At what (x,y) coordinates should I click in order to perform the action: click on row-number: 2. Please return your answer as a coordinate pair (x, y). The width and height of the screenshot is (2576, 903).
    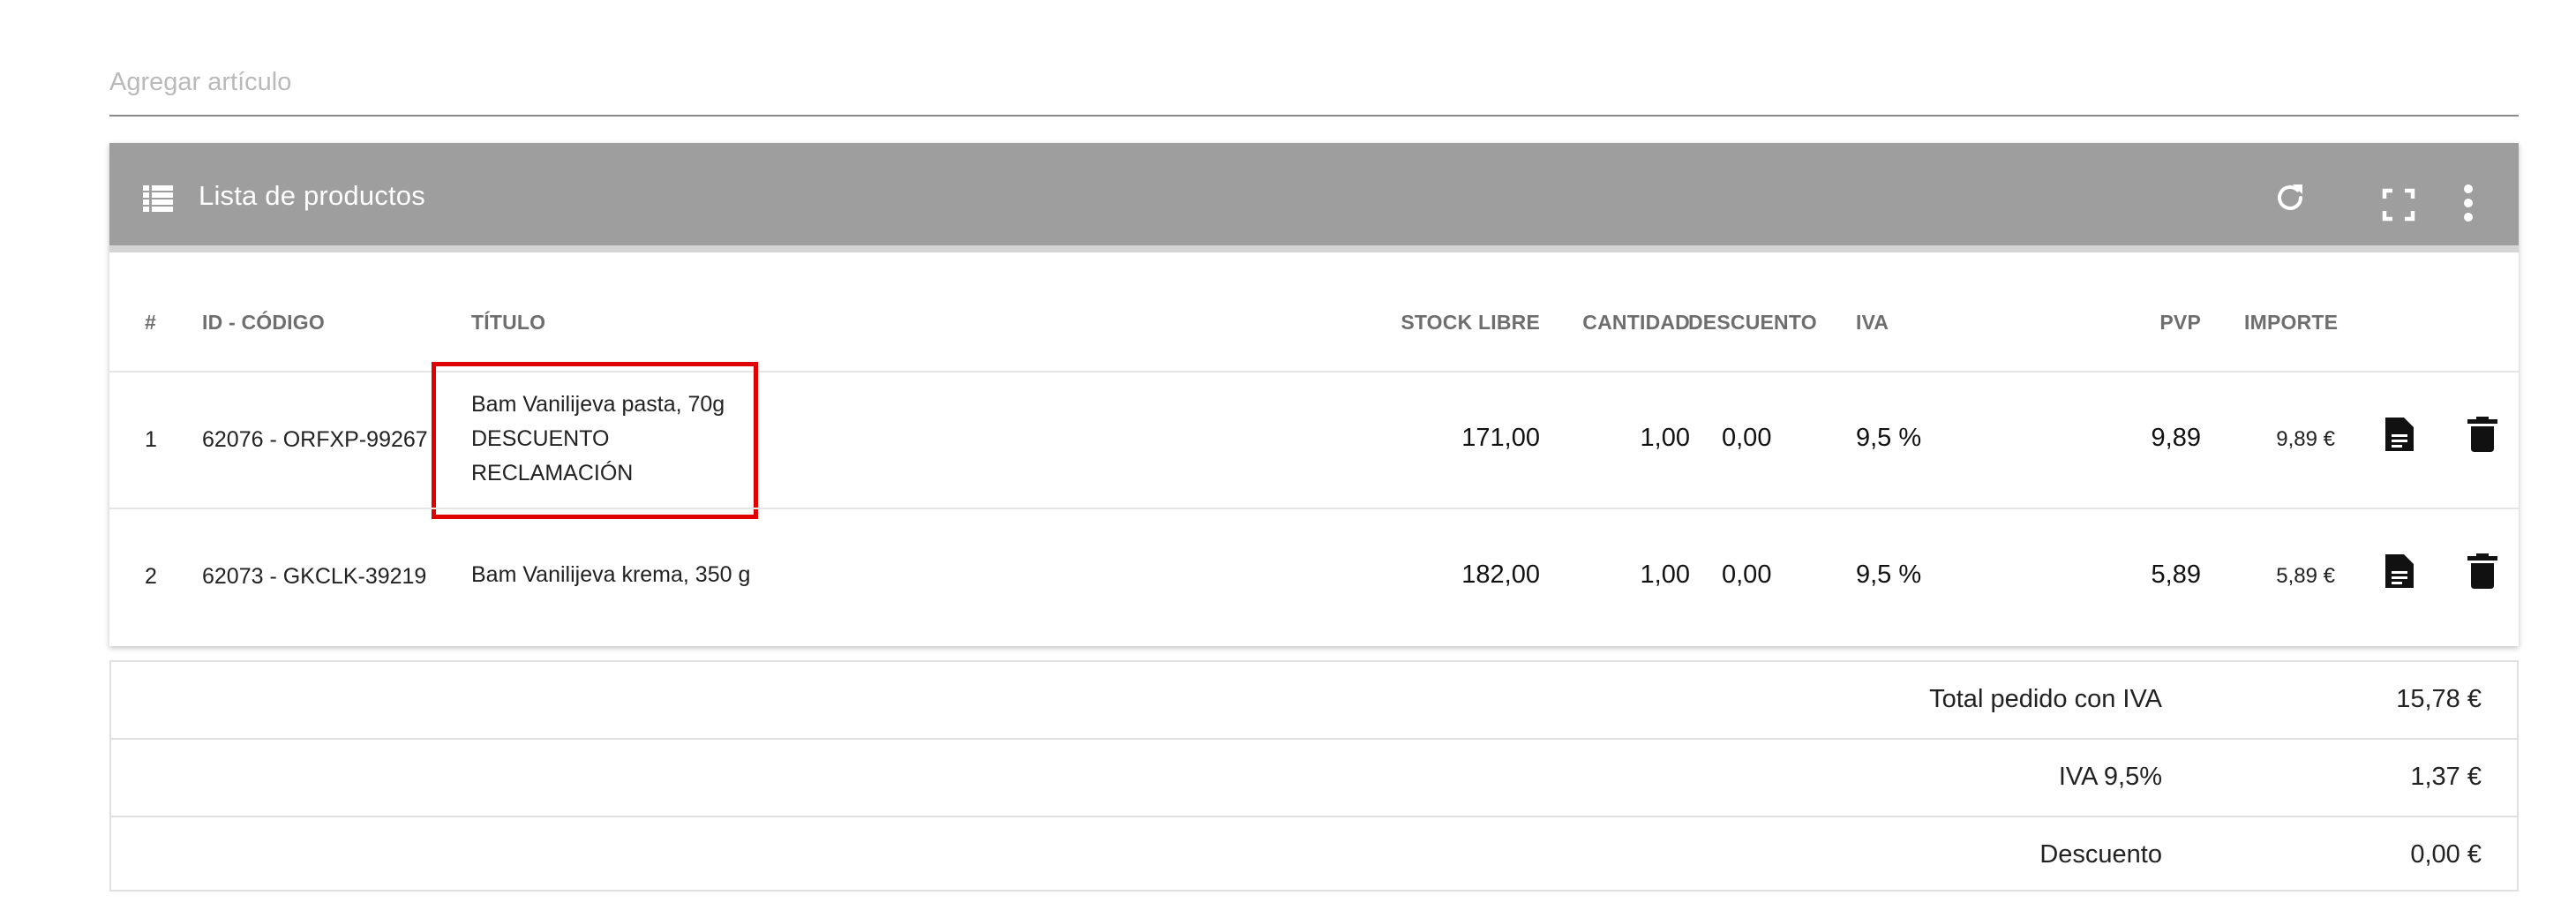
    Looking at the image, I should click on (151, 576).